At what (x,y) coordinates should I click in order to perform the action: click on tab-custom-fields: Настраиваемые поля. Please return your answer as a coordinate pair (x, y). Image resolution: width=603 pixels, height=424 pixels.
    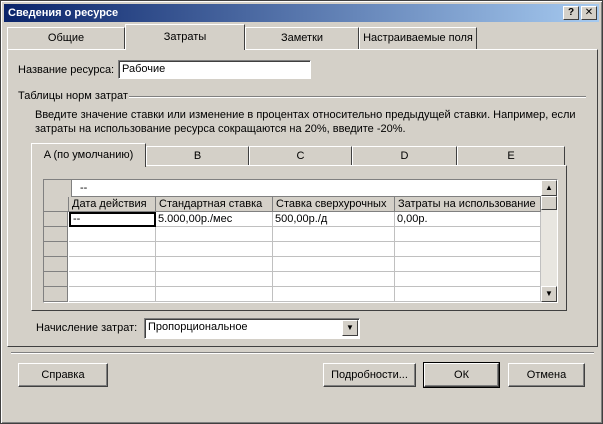
    Looking at the image, I should click on (418, 38).